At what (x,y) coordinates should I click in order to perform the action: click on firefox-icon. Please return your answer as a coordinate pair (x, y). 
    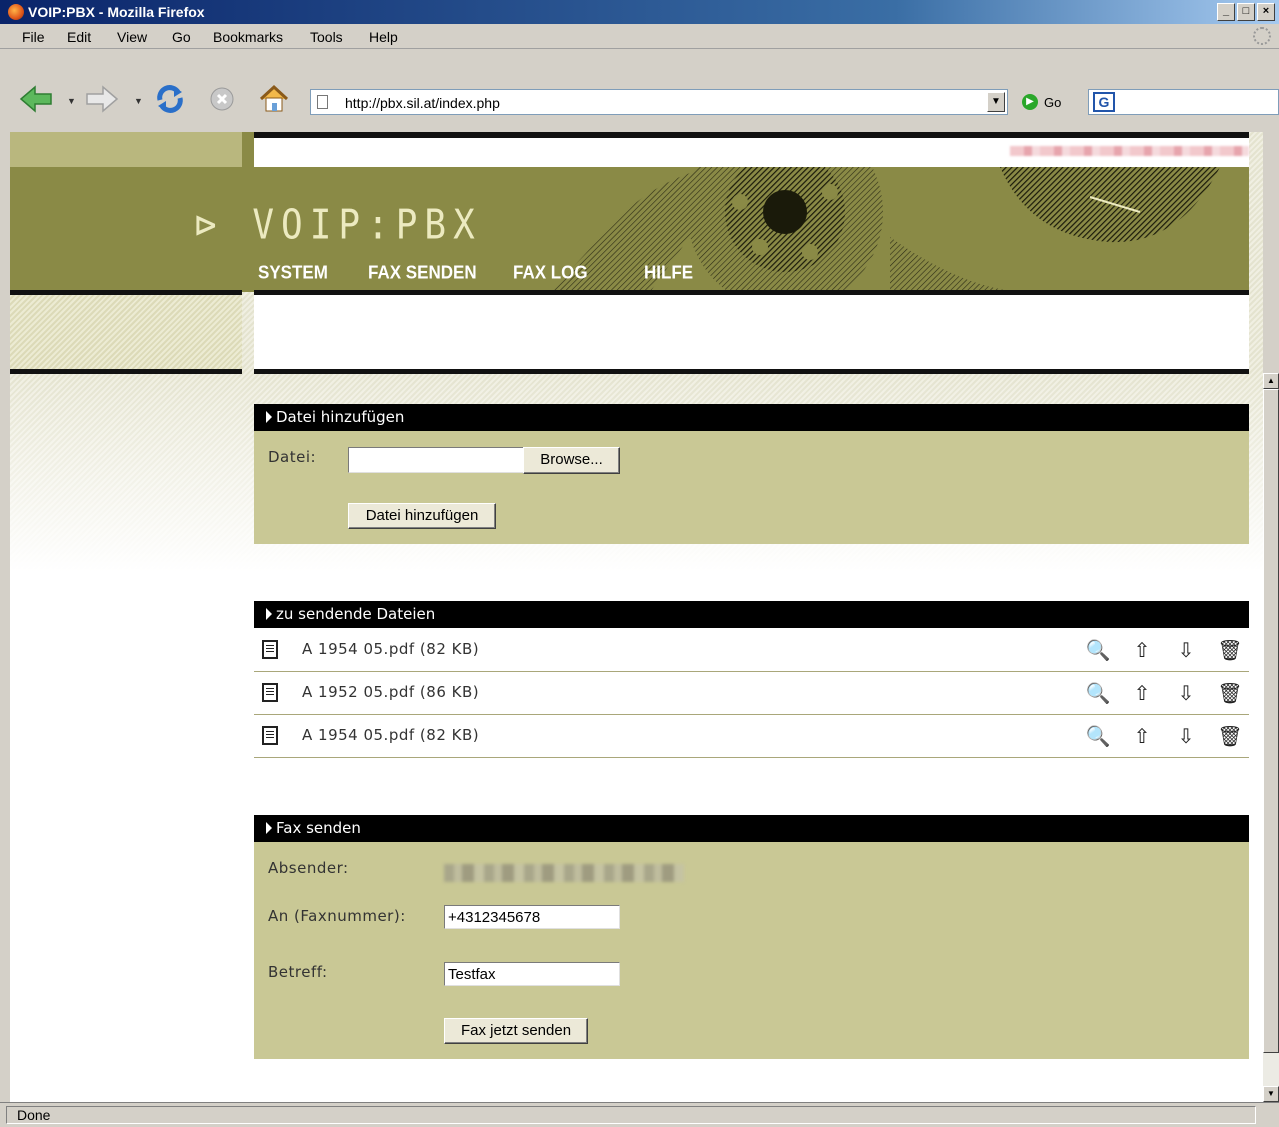
    Looking at the image, I should click on (16, 12).